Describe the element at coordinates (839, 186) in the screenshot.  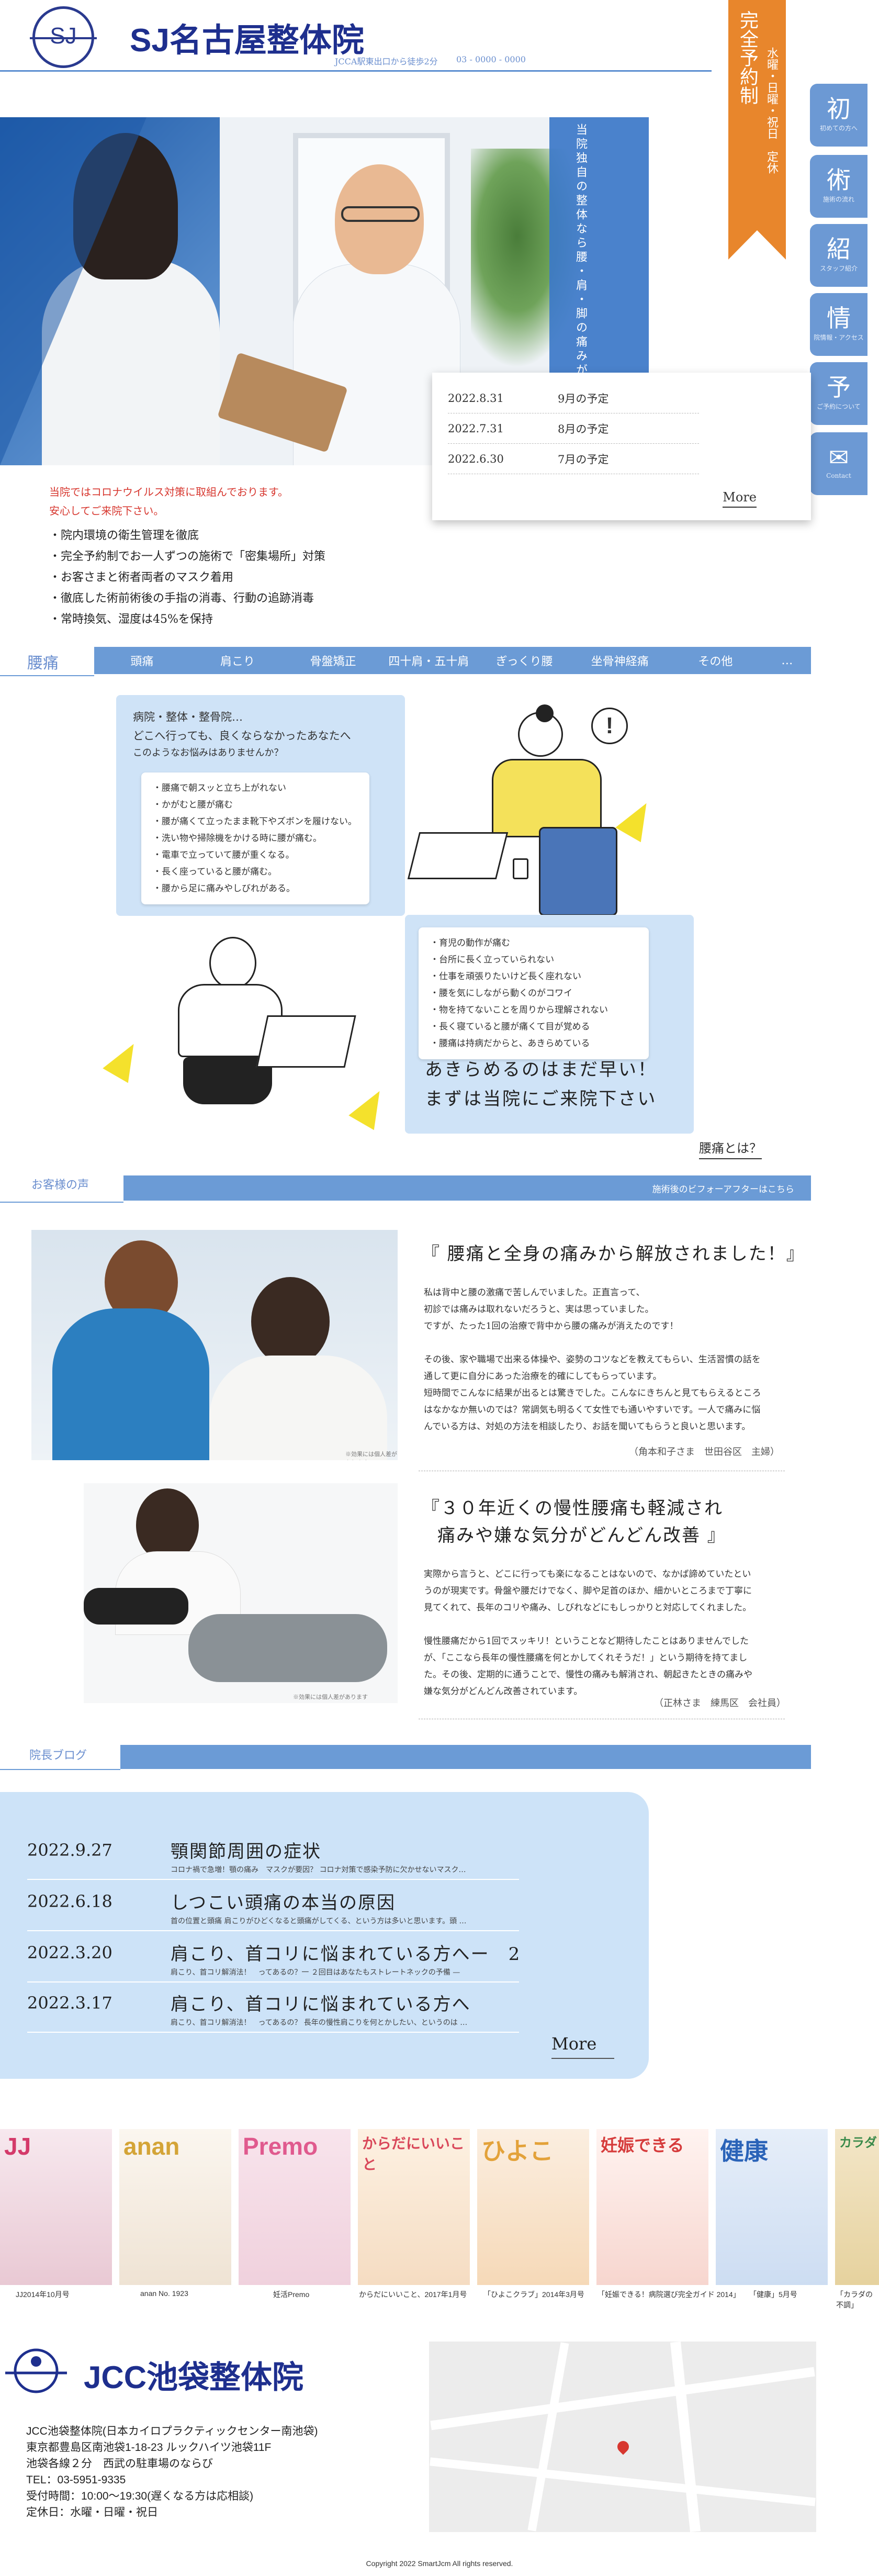
I see `side-nav-treatment: 術施術の流れ` at that location.